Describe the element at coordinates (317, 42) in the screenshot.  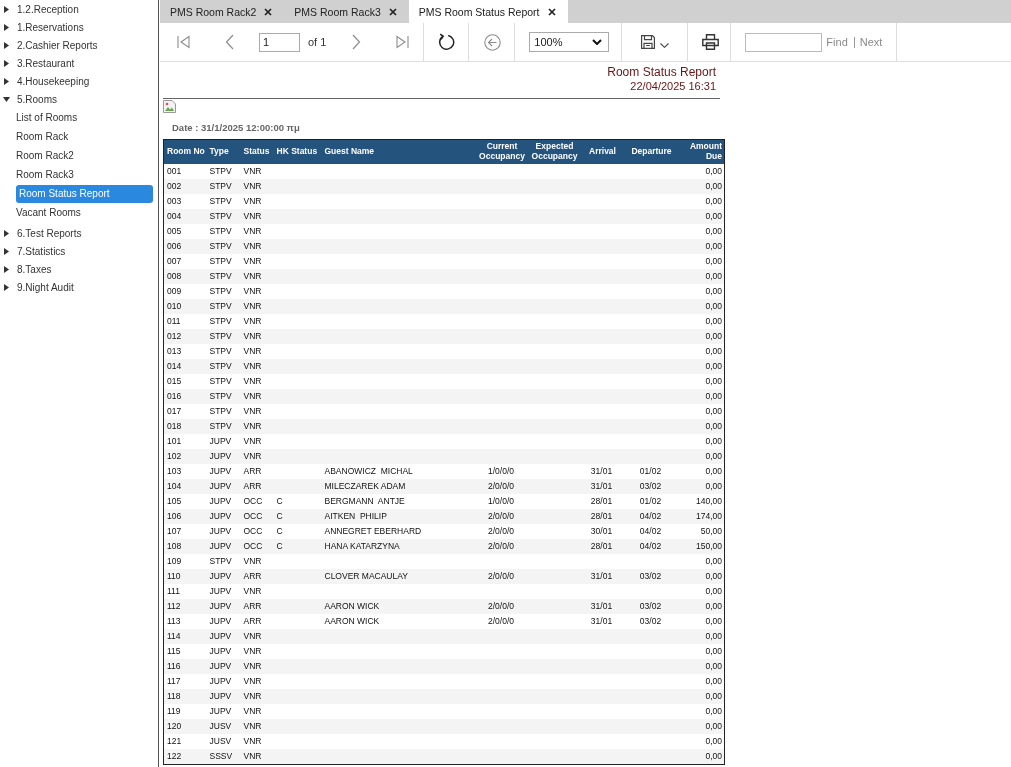
I see `page-count: of 1` at that location.